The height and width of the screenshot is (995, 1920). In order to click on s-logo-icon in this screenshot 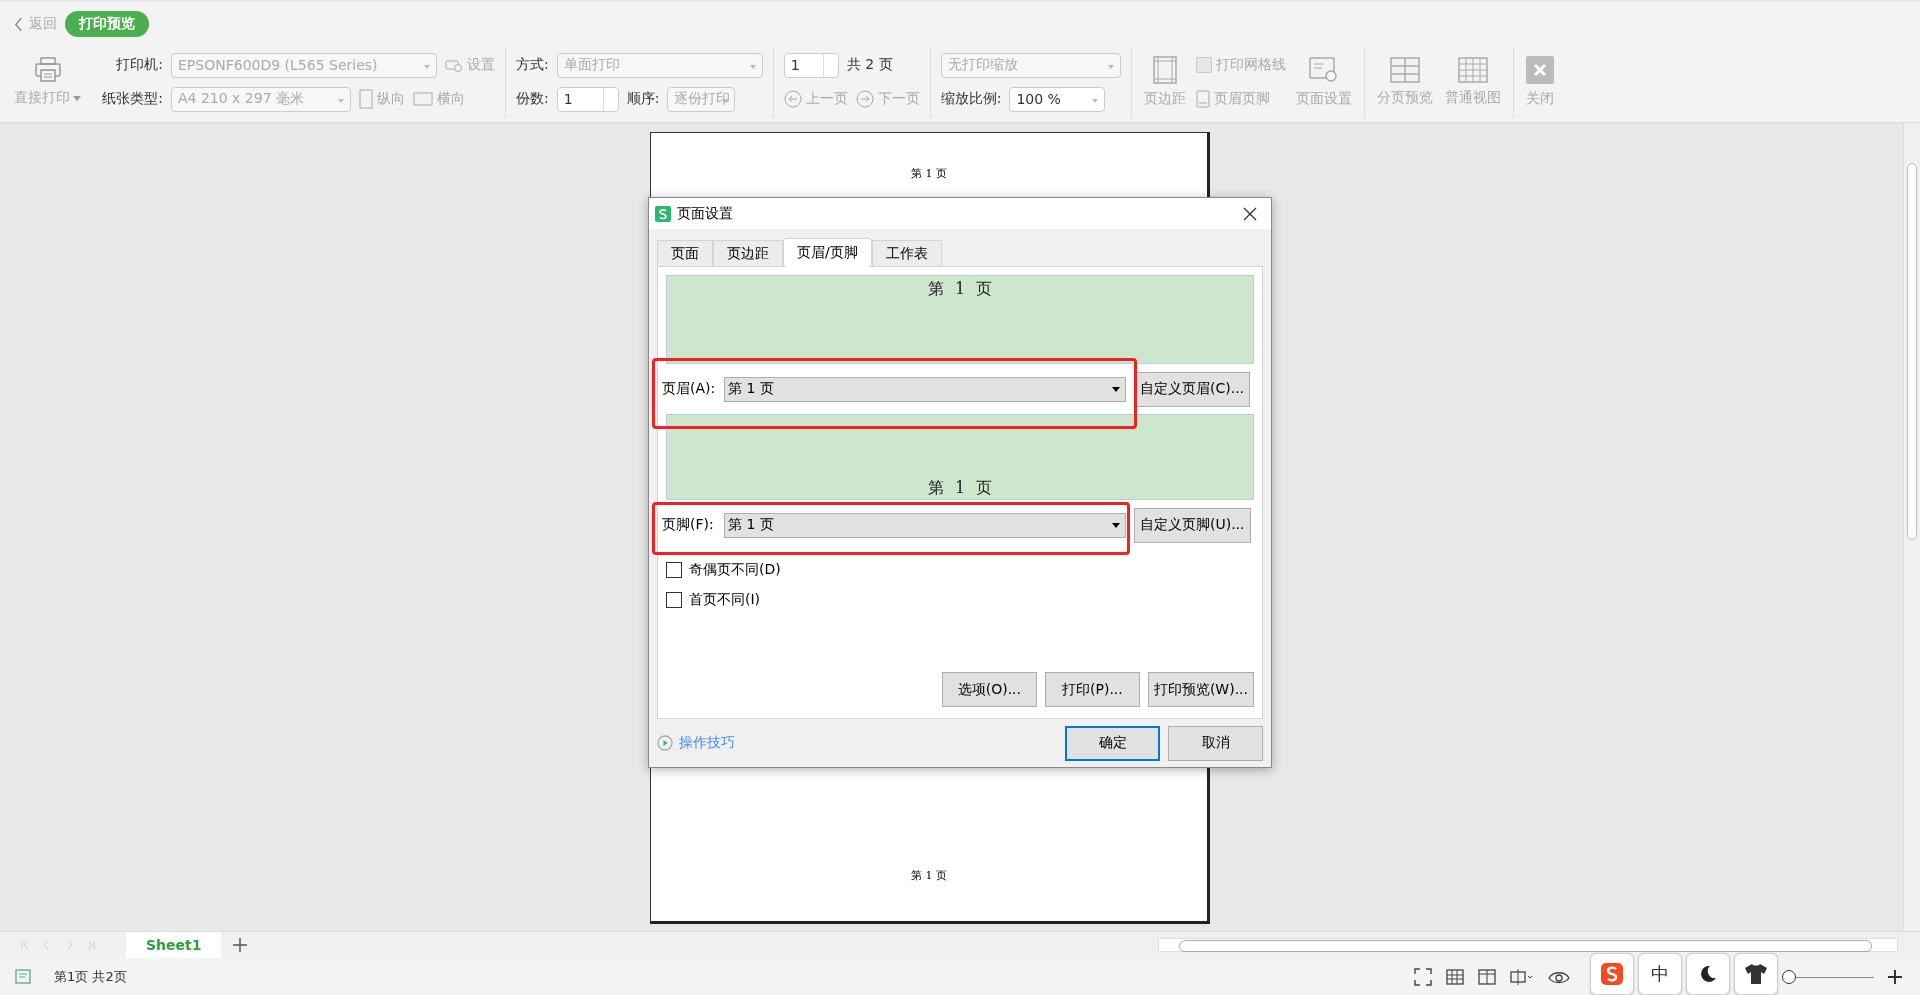, I will do `click(1612, 974)`.